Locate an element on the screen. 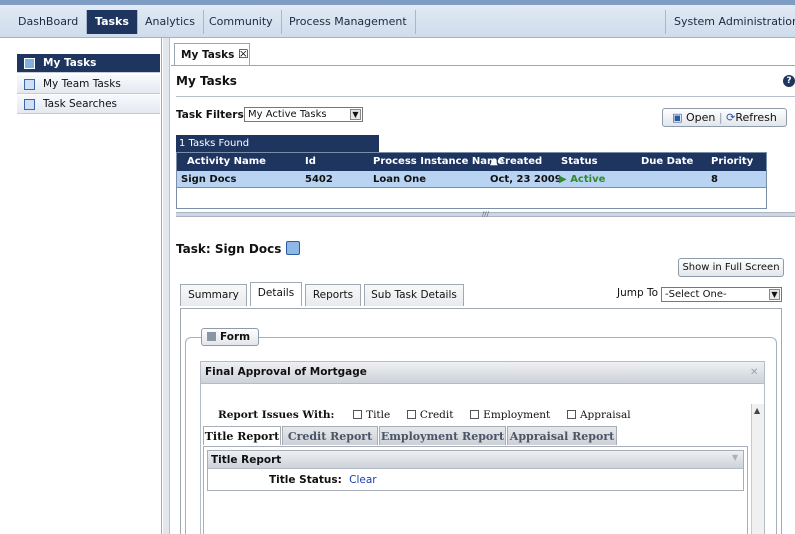  jump-to-select: -Select One- ▼ is located at coordinates (721, 294).